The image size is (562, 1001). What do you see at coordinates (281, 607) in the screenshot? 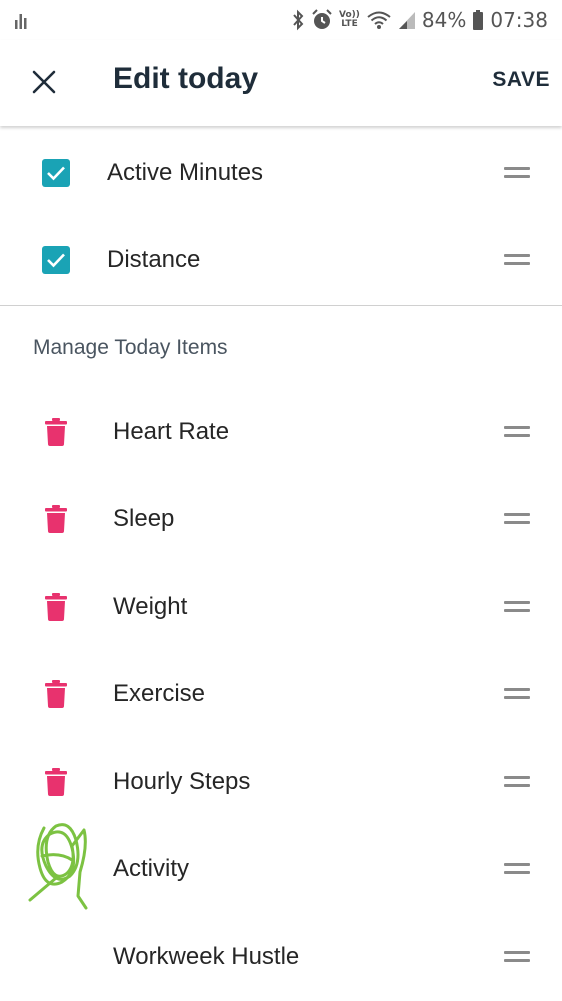
I see `managed-item-row: Weight` at bounding box center [281, 607].